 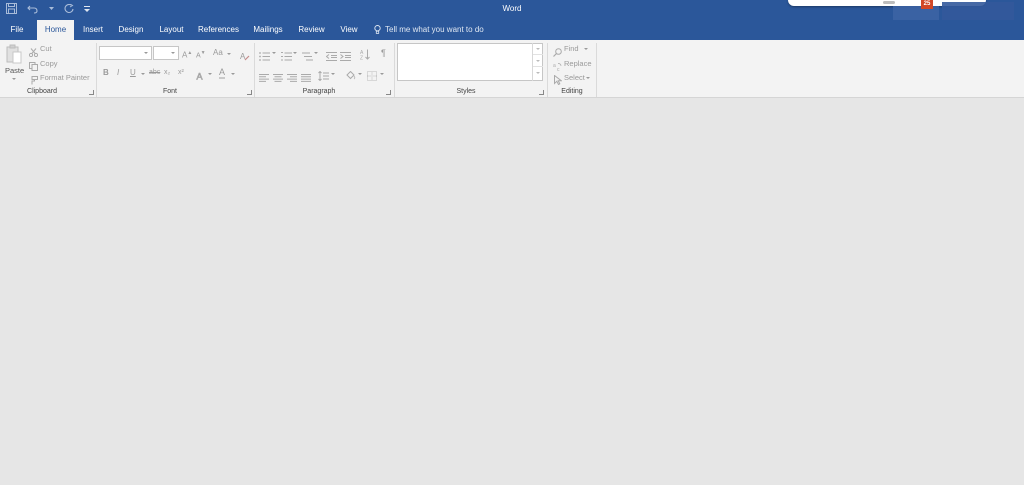 What do you see at coordinates (42, 91) in the screenshot?
I see `clipboard-group-label: Clipboard` at bounding box center [42, 91].